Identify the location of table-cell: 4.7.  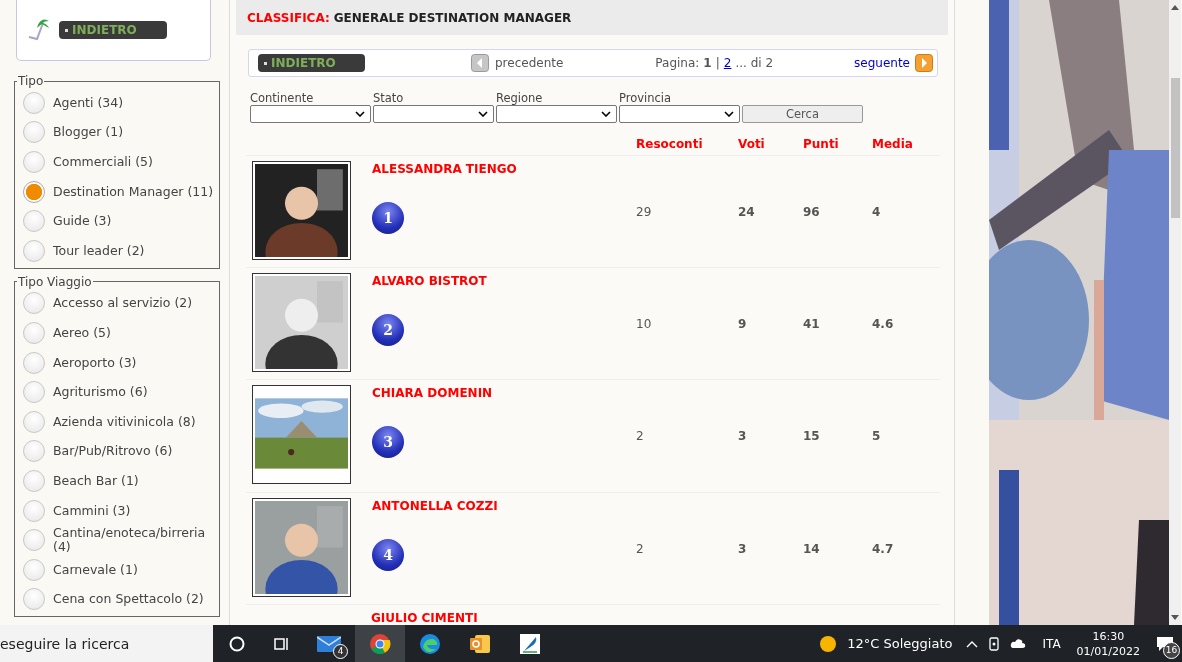
(883, 548).